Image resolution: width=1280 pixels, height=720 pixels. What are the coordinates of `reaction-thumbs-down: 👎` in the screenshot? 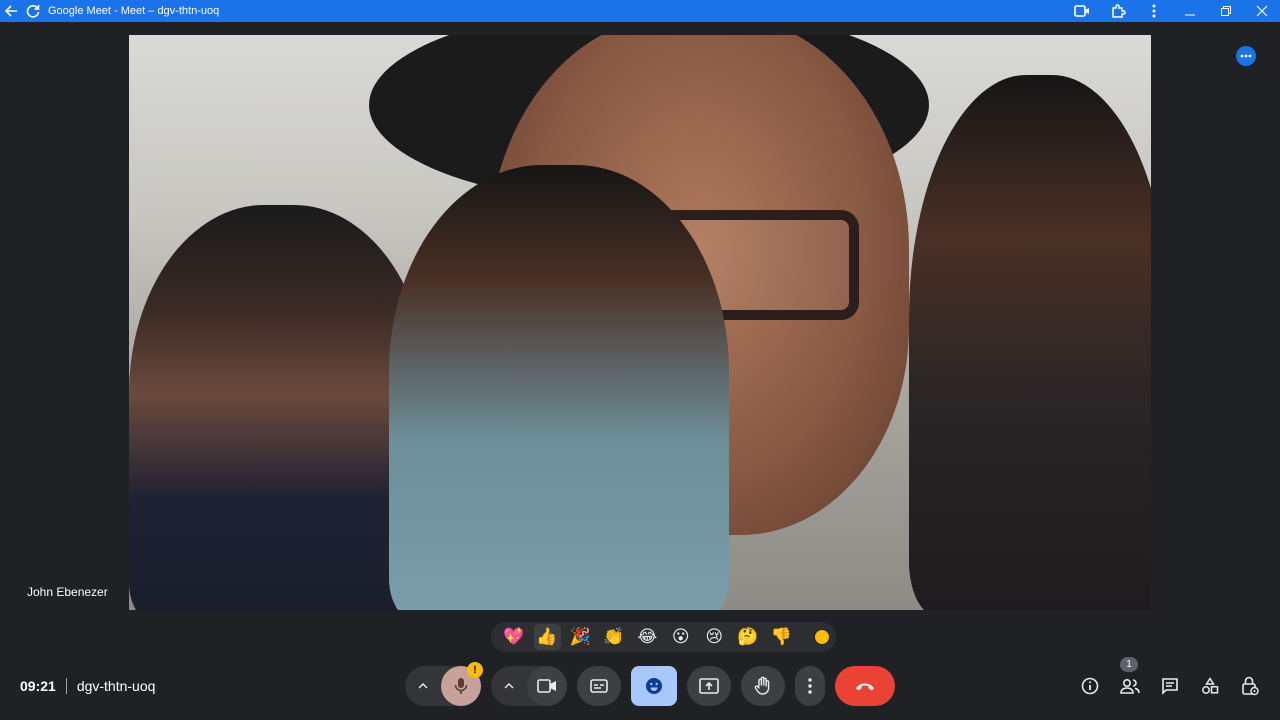 It's located at (782, 637).